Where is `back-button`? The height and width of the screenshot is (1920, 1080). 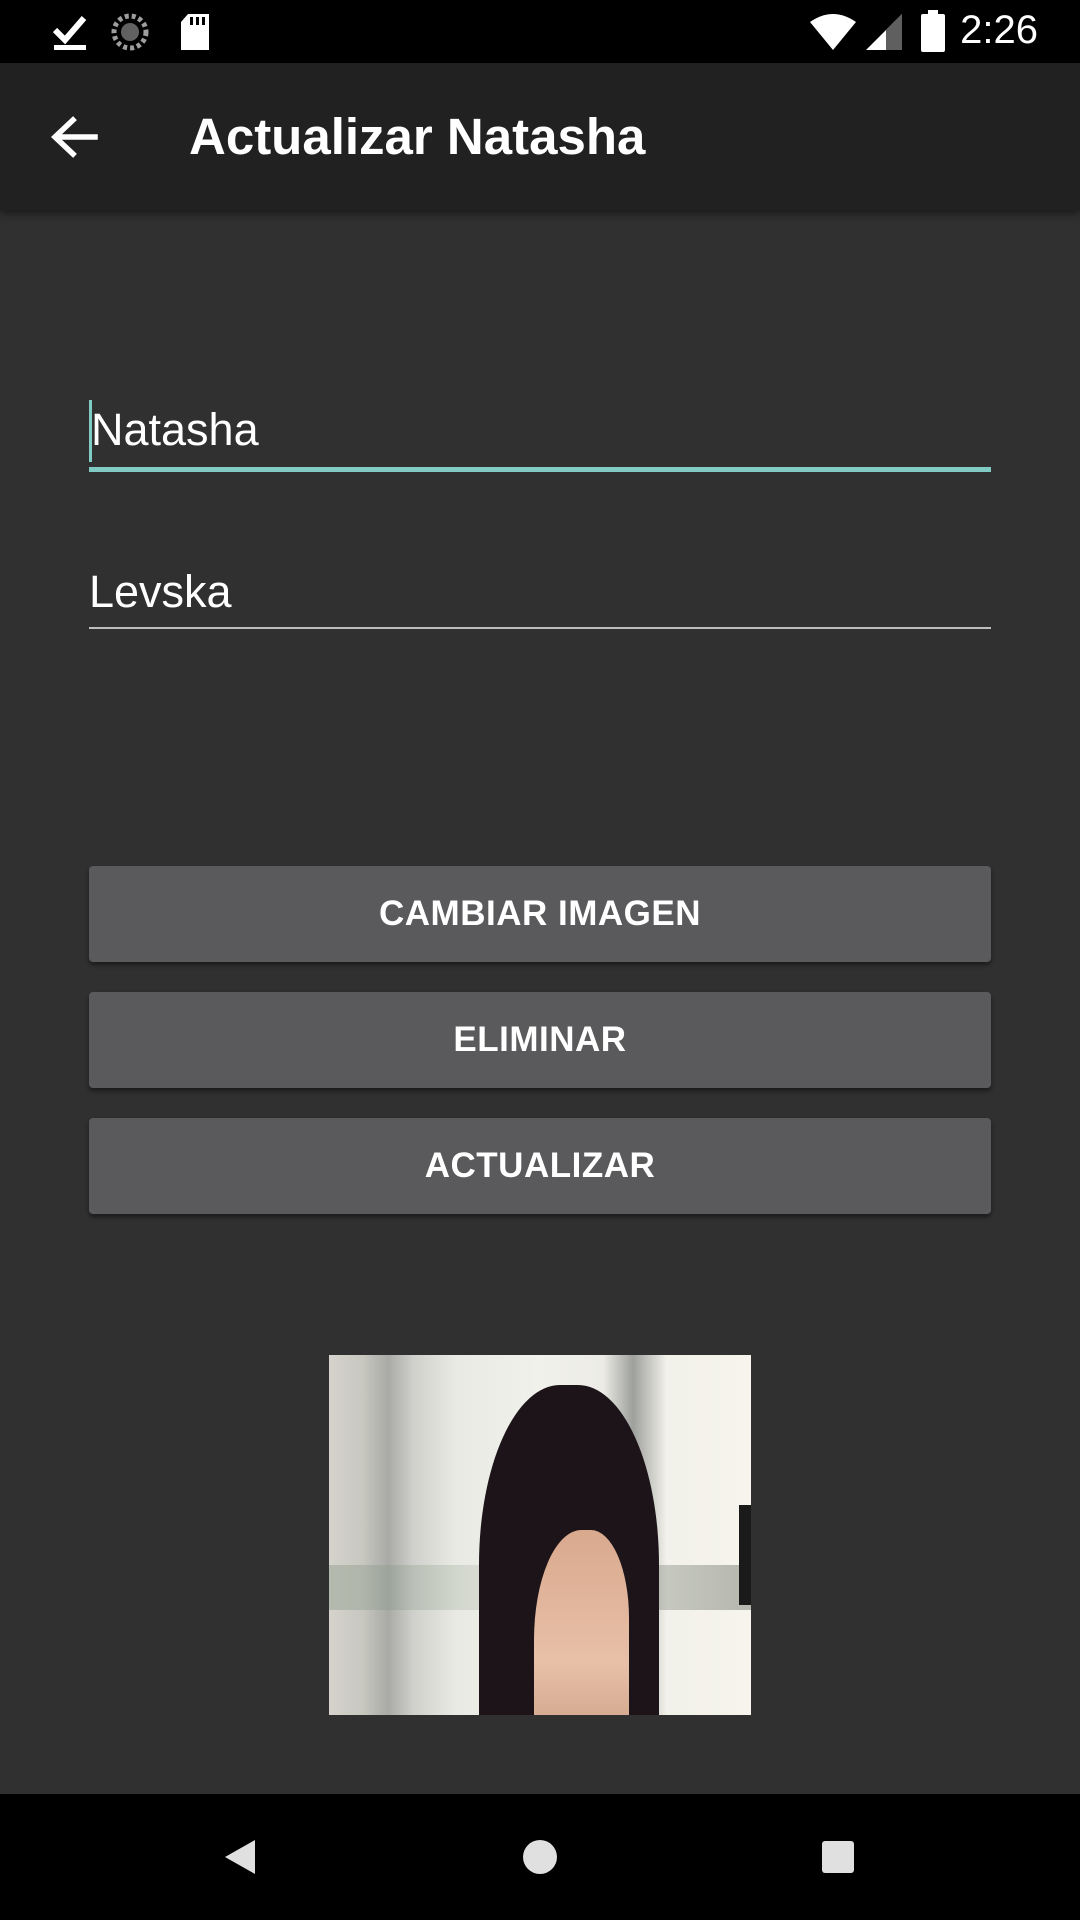 back-button is located at coordinates (74, 137).